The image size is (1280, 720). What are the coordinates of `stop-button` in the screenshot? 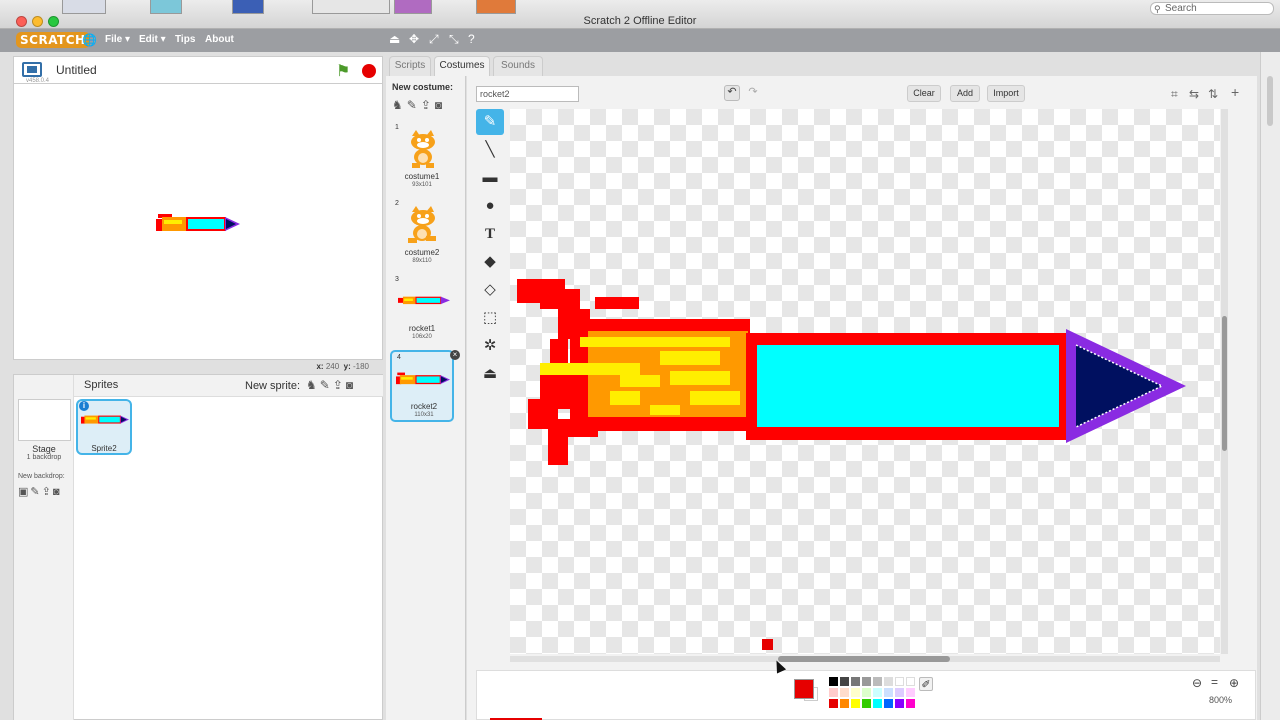 It's located at (369, 71).